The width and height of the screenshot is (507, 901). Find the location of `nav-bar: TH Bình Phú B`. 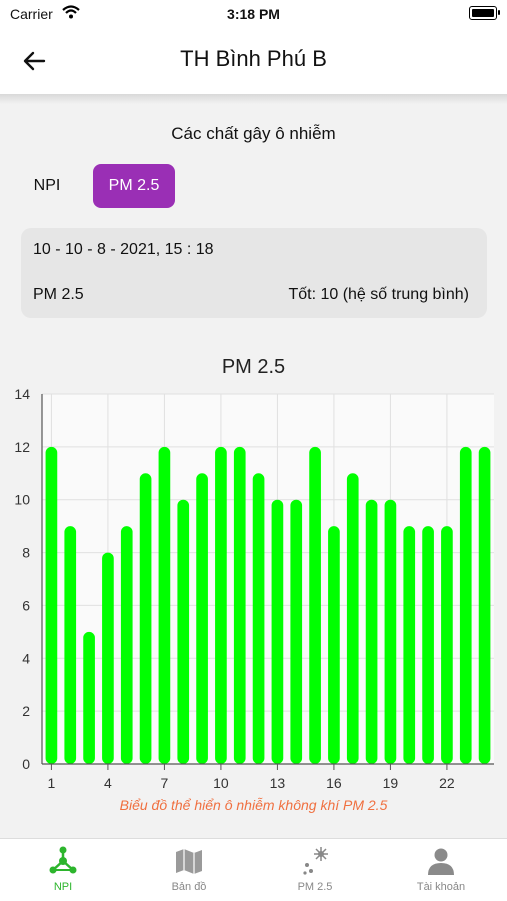

nav-bar: TH Bình Phú B is located at coordinates (253, 61).